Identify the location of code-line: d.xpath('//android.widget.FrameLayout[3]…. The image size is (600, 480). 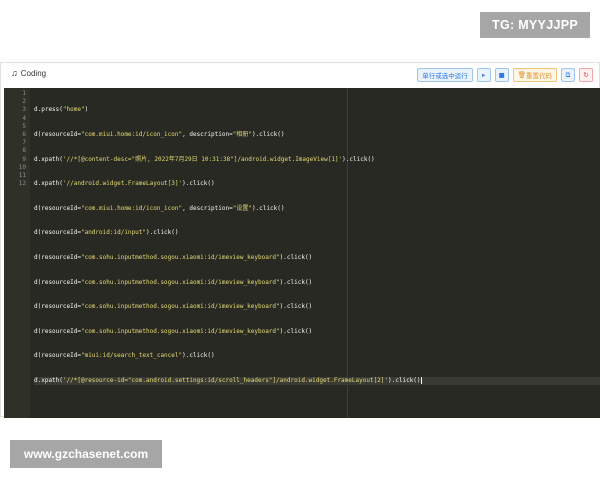
(317, 184).